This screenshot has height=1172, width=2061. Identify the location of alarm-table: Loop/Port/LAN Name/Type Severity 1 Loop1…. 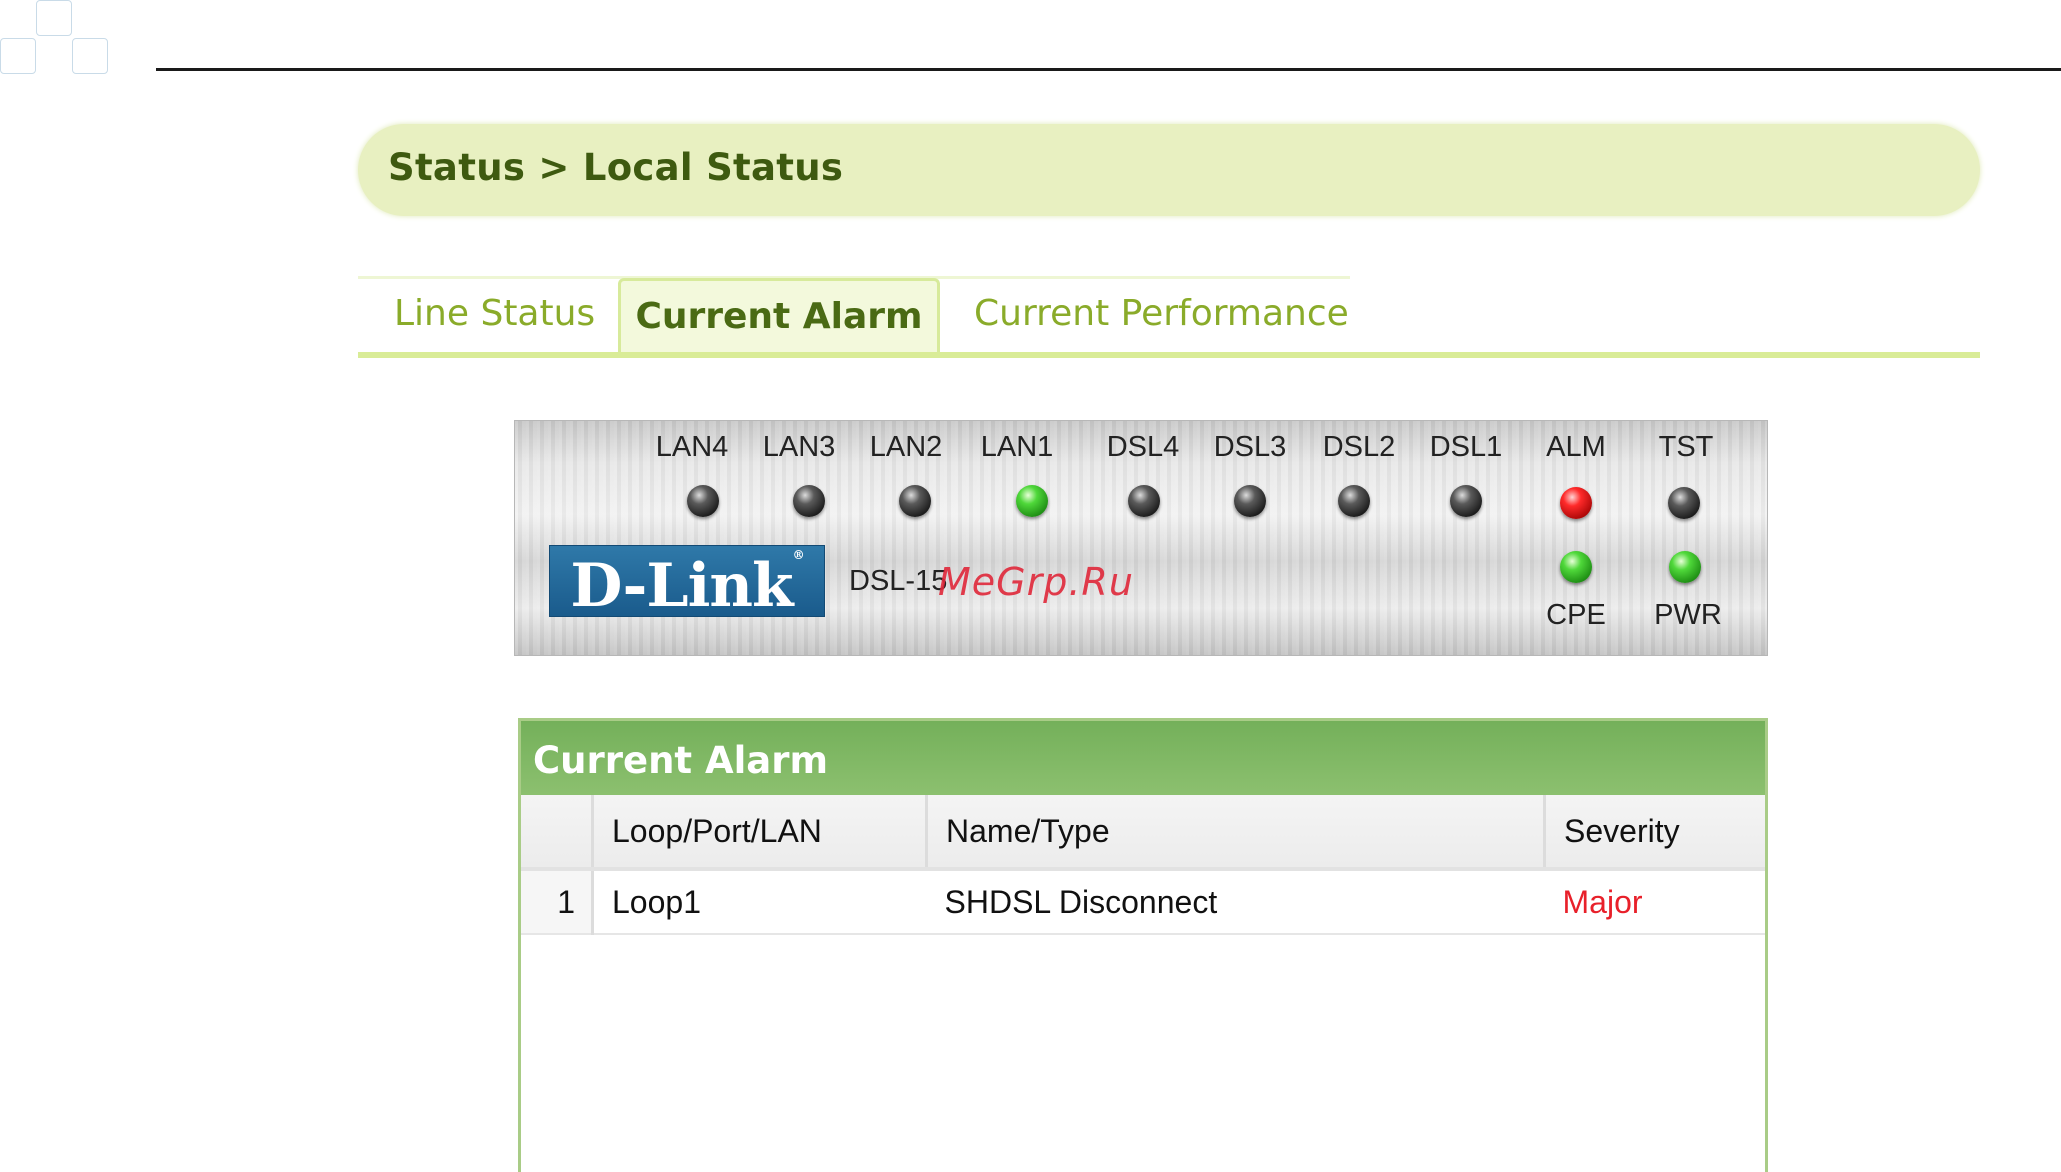
(1143, 865).